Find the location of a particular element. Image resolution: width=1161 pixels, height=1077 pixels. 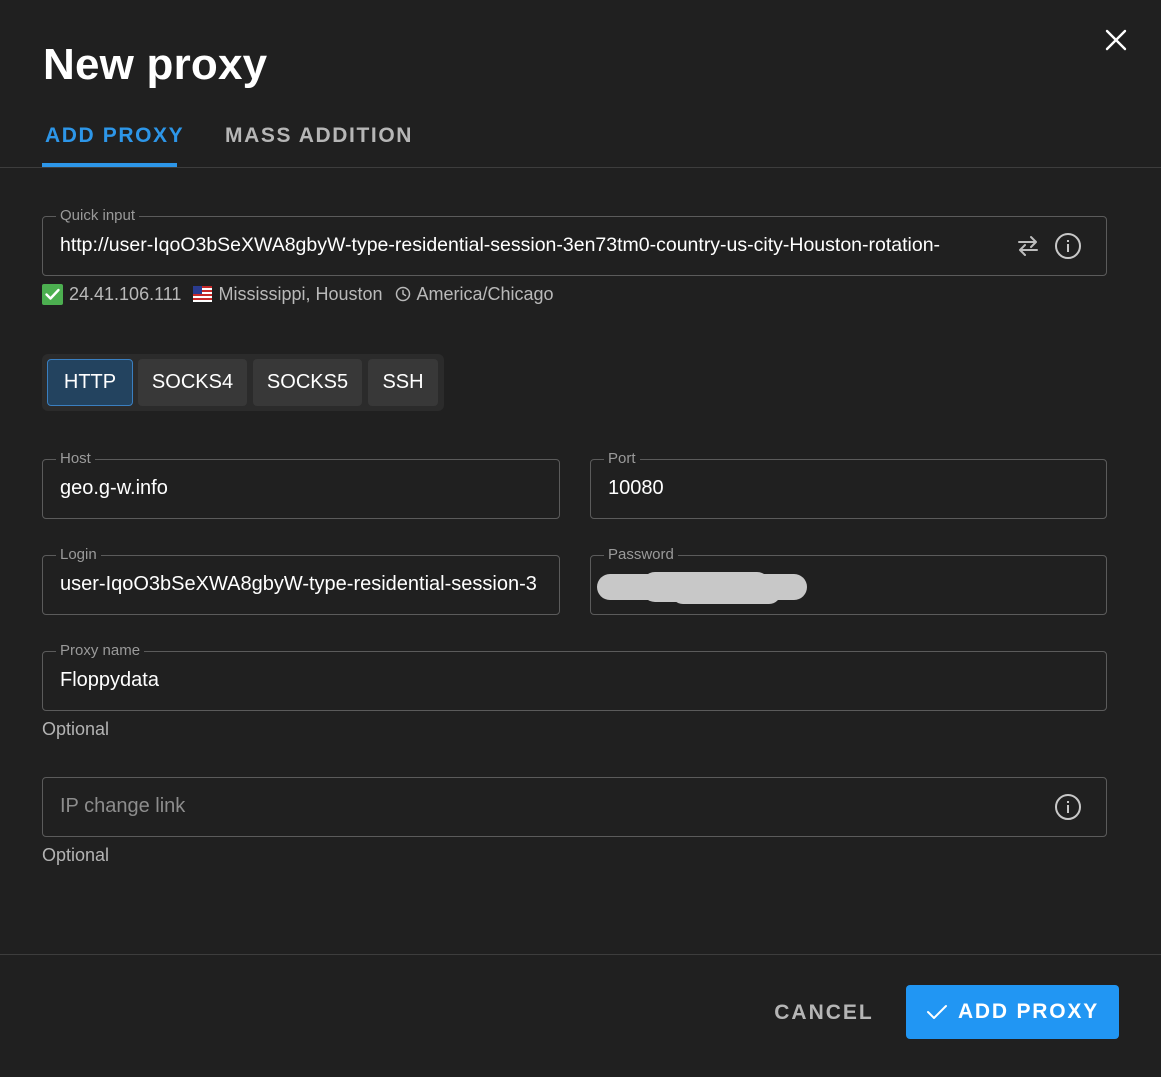

swap-arrows-icon is located at coordinates (1028, 246).